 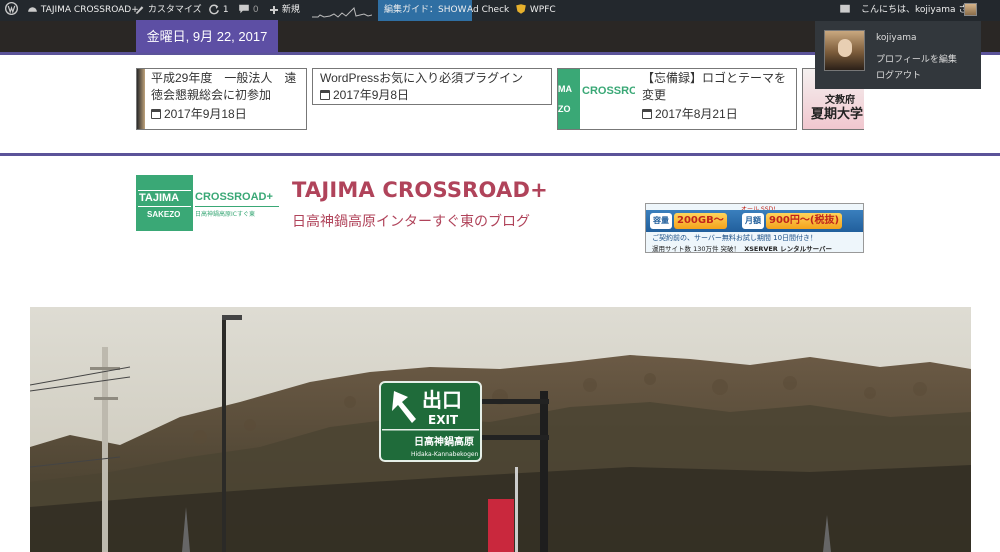 What do you see at coordinates (916, 58) in the screenshot?
I see `edit-profile-link: プロフィールを編集` at bounding box center [916, 58].